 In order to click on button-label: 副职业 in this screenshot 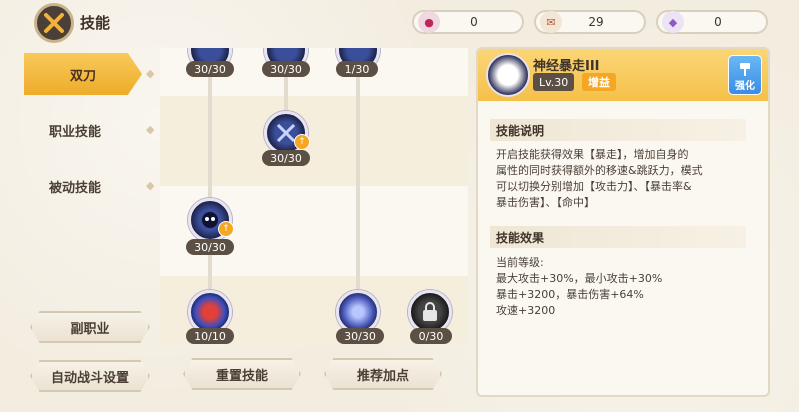, I will do `click(90, 329)`.